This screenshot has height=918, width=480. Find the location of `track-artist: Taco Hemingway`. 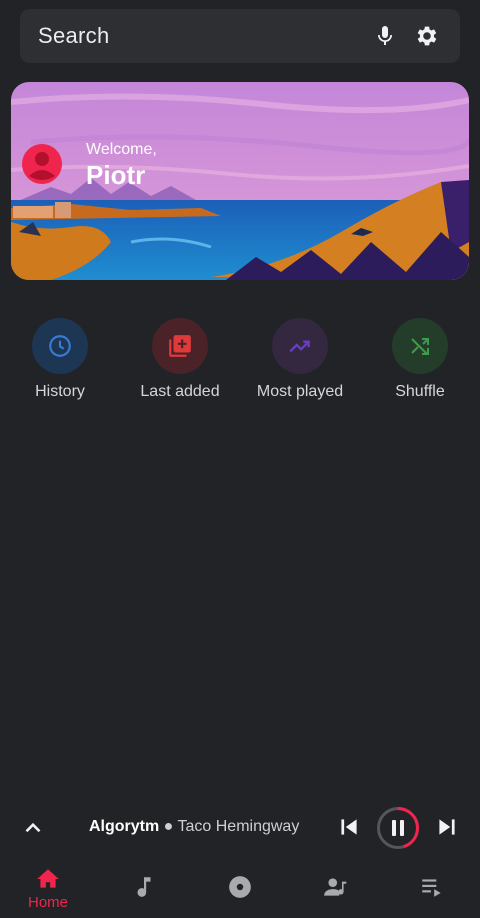

track-artist: Taco Hemingway is located at coordinates (238, 826).